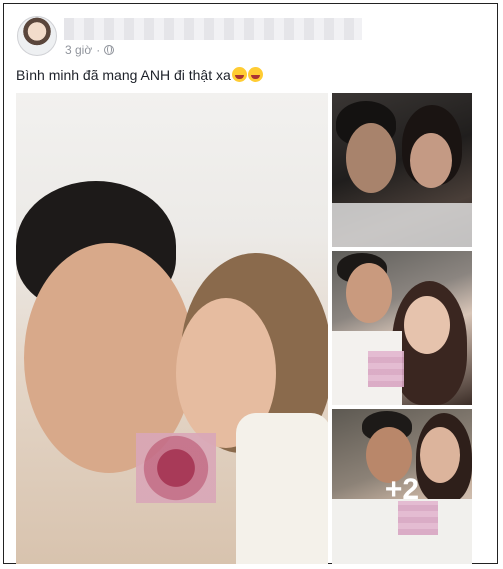 This screenshot has width=503, height=569. What do you see at coordinates (282, 488) in the screenshot?
I see `photo-detail-top` at bounding box center [282, 488].